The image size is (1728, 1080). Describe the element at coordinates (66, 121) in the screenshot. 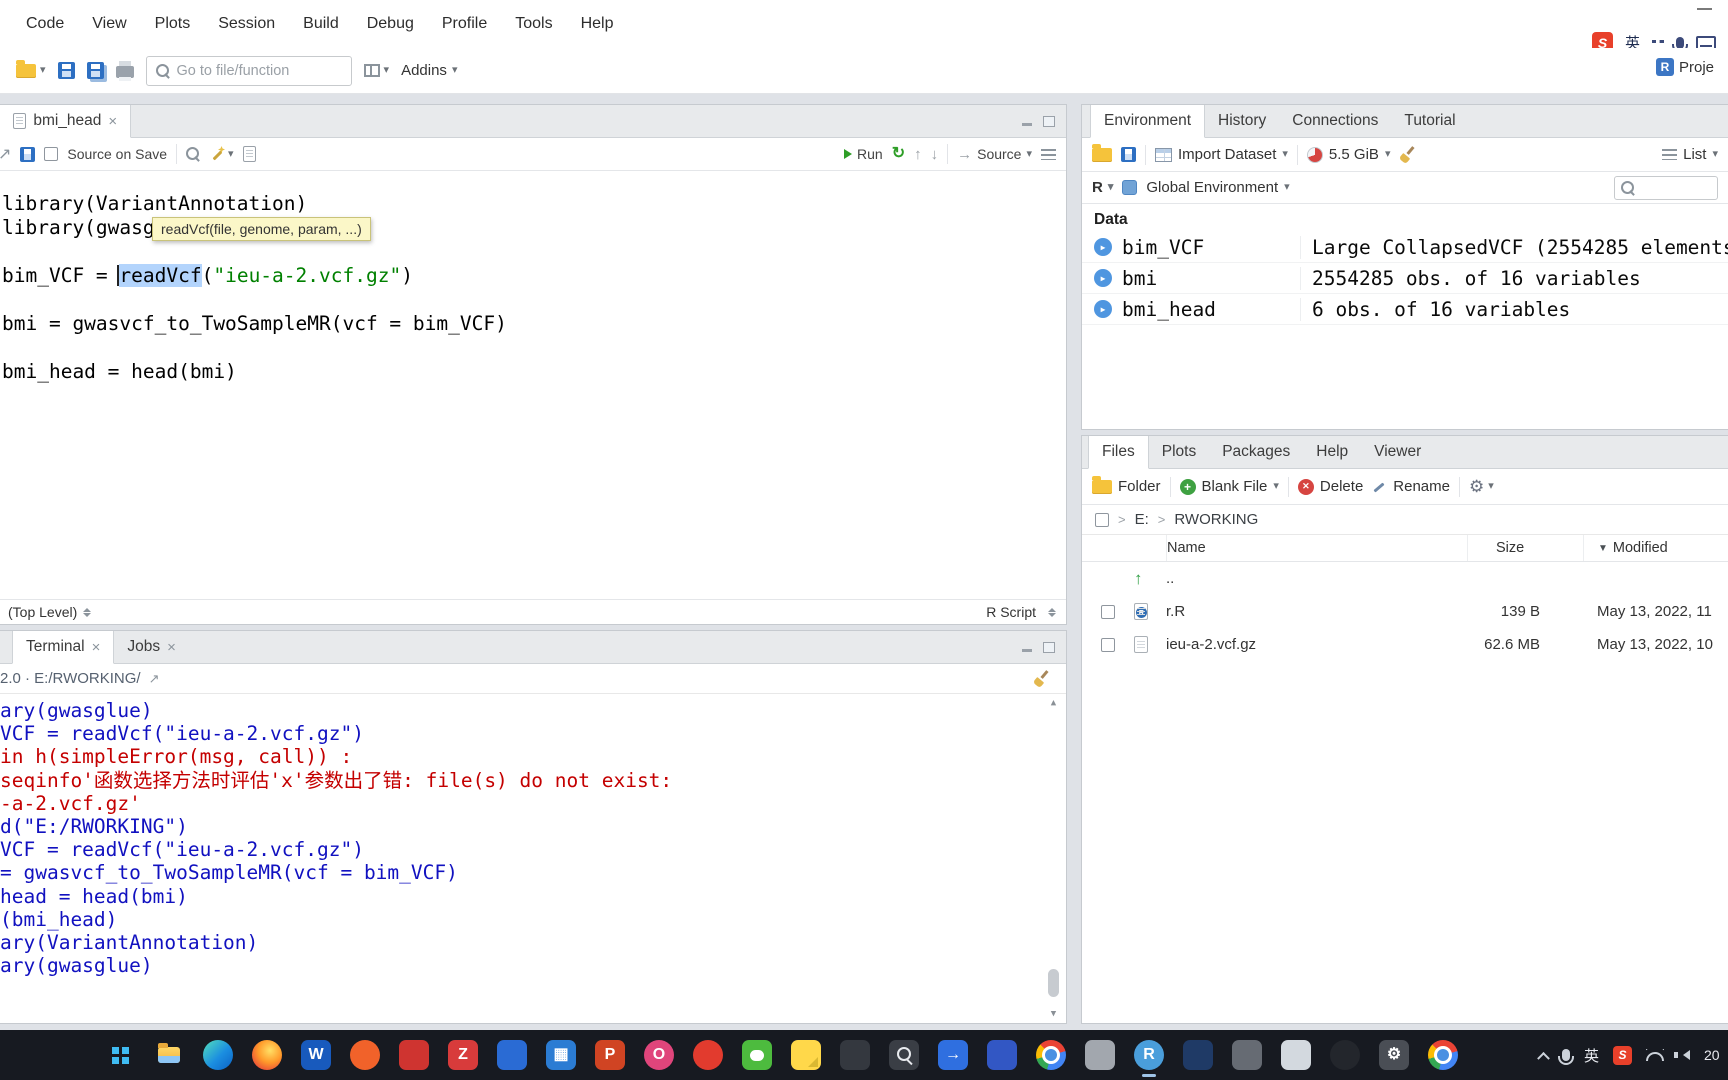

I see `tab-bmi-head: bmi_head ×` at that location.